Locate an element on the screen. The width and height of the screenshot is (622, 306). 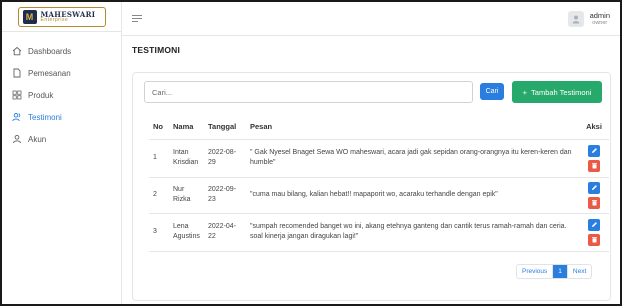
add-testimoni-label: Tambah Testimoni is located at coordinates (561, 92).